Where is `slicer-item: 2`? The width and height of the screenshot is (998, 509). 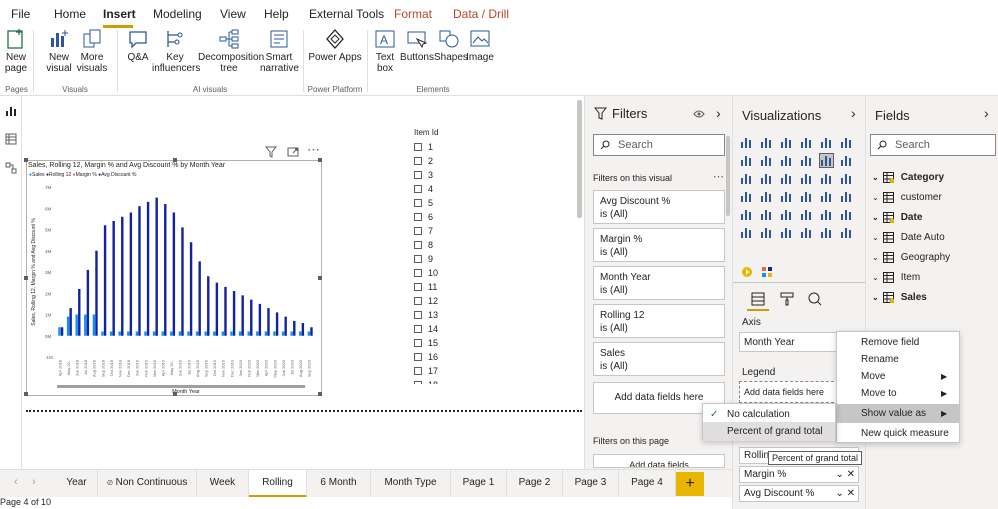 slicer-item: 2 is located at coordinates (444, 161).